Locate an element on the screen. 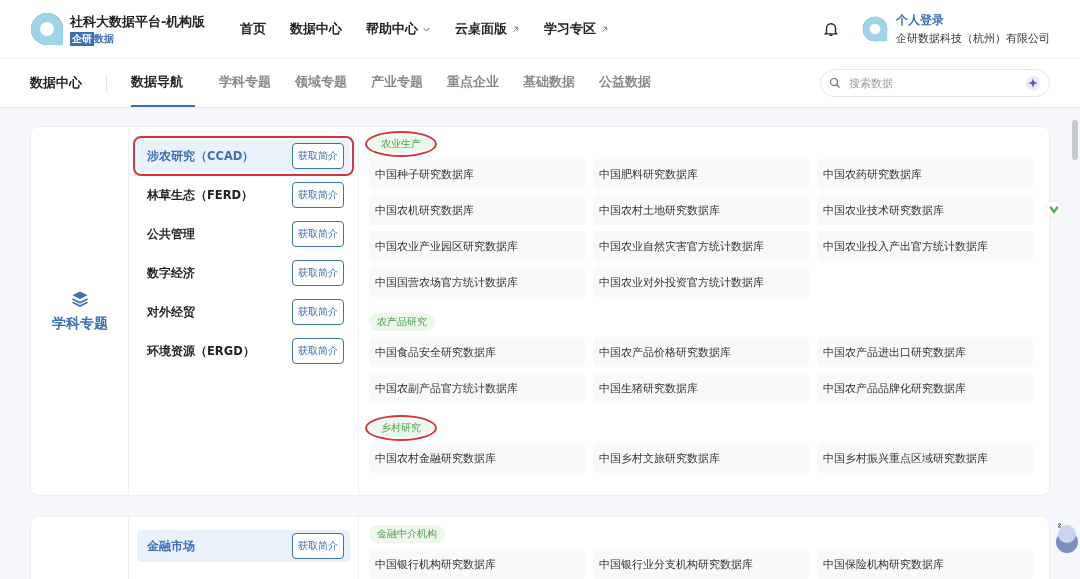  database-link: 中国乡村文旅研究数据库 is located at coordinates (701, 458).